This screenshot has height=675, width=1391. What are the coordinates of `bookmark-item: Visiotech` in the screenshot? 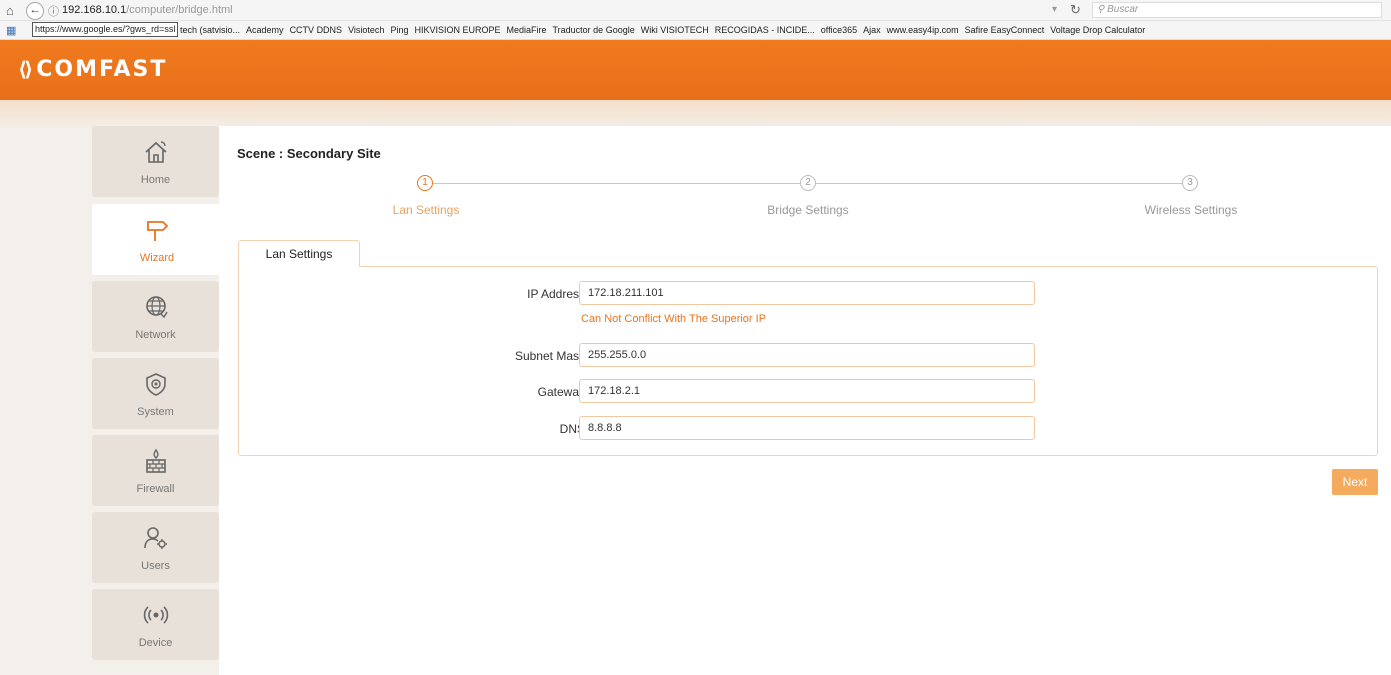 It's located at (366, 30).